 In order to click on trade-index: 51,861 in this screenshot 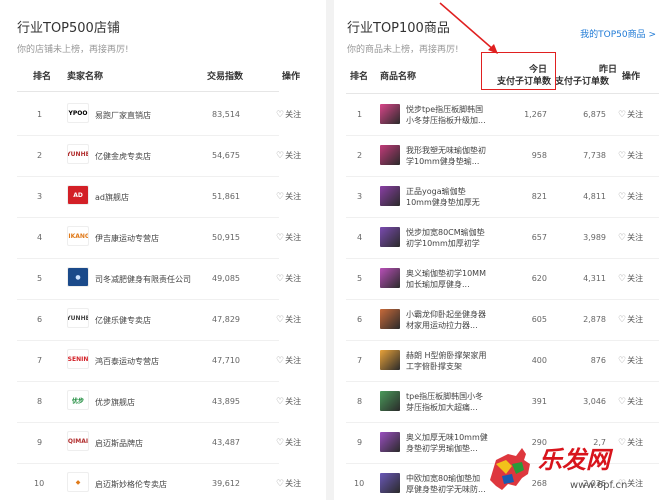, I will do `click(226, 196)`.